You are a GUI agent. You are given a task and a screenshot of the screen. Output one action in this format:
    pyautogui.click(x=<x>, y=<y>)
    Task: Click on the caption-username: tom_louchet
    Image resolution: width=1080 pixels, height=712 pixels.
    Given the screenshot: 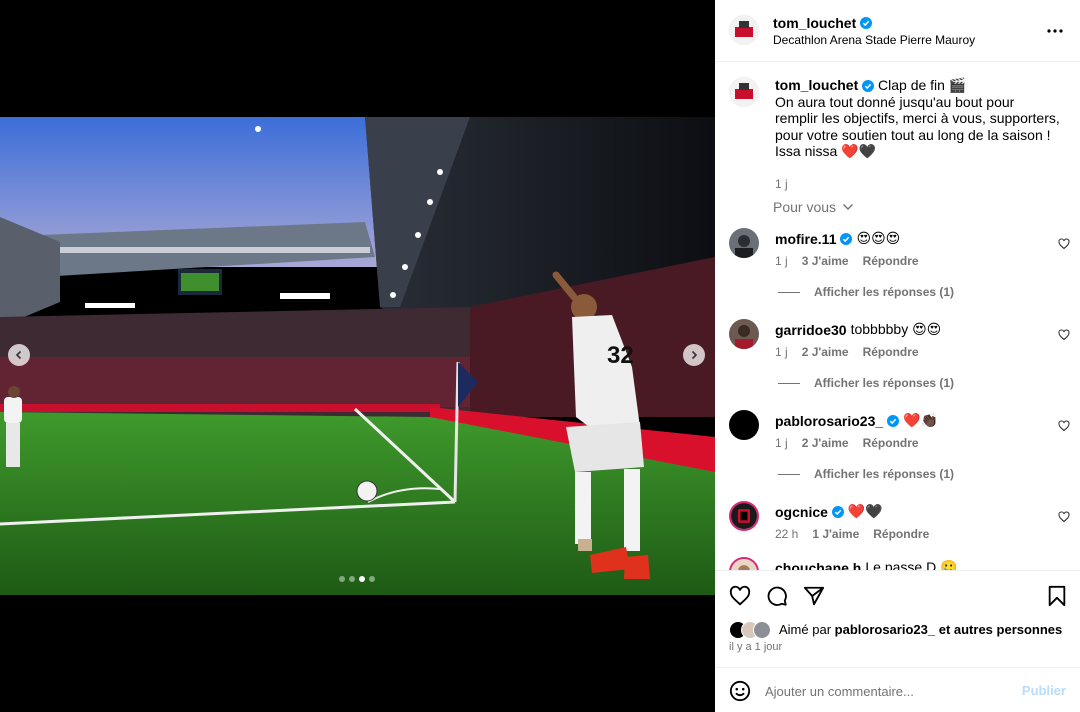 What is the action you would take?
    pyautogui.click(x=816, y=85)
    